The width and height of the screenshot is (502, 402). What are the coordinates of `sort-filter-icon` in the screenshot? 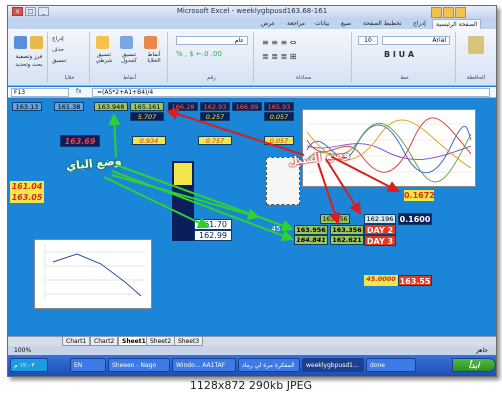 It's located at (36, 42).